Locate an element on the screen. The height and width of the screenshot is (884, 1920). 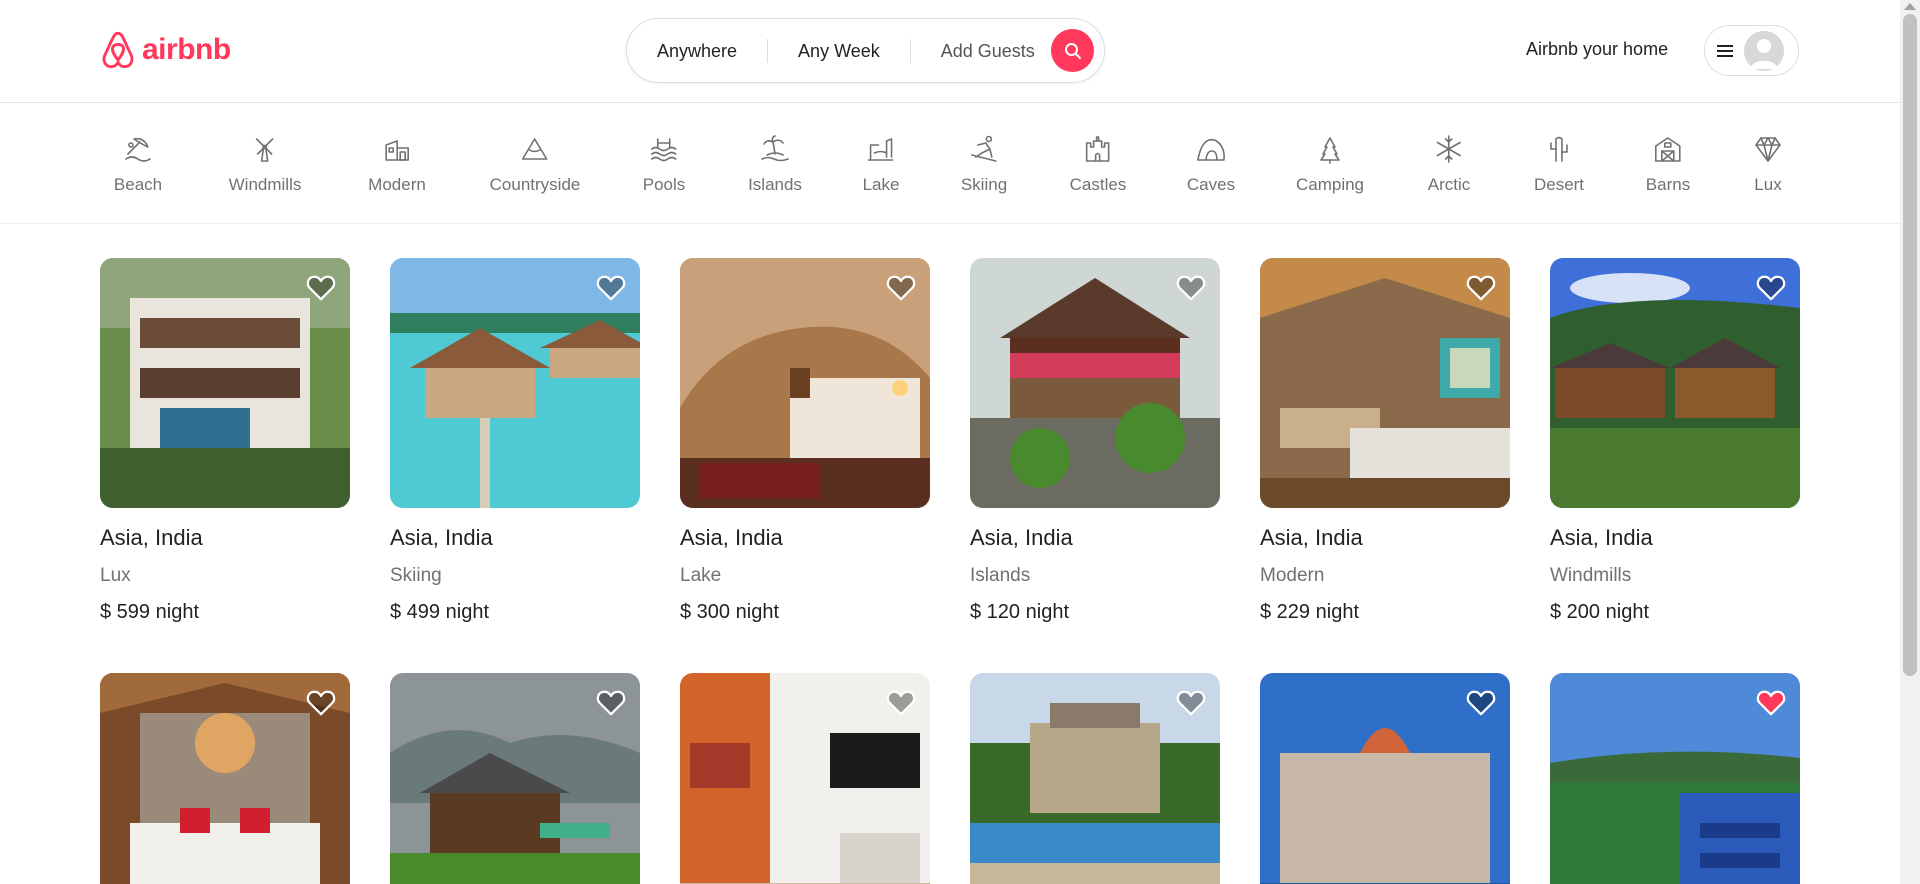
listing-price-value: $ 300 is located at coordinates (705, 612).